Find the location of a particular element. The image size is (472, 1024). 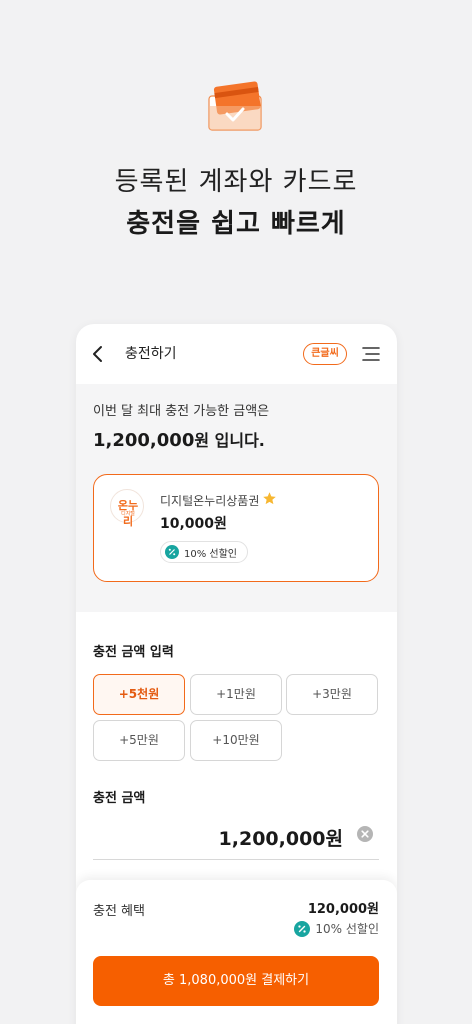

limit-amount-value: 1,200,000 is located at coordinates (144, 440).